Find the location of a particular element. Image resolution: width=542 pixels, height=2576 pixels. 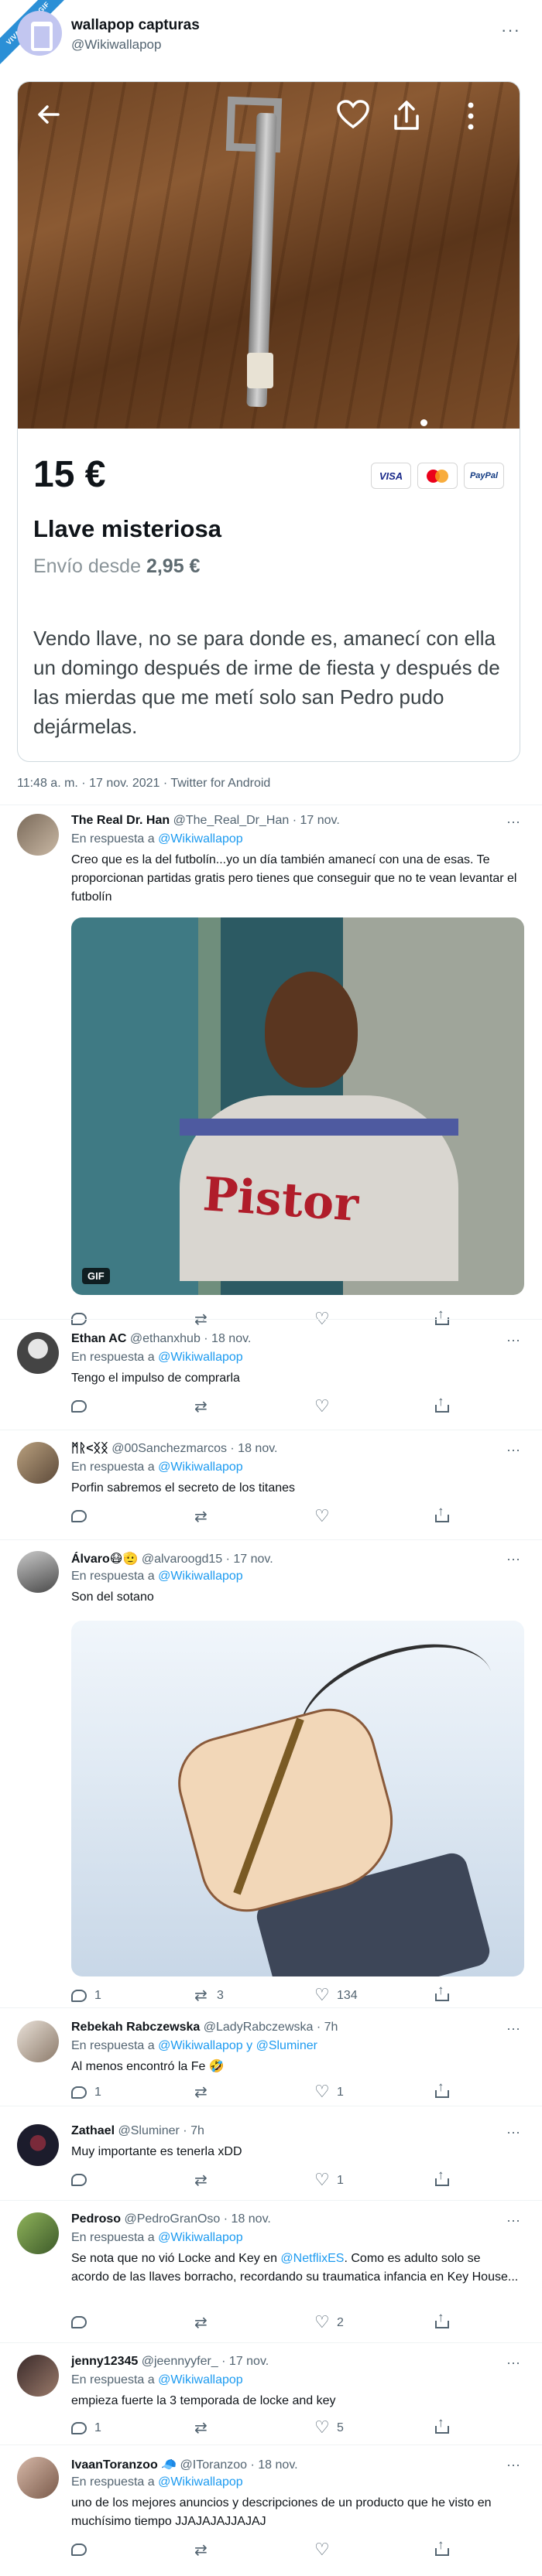

mention-link: @NetflixES is located at coordinates (312, 2258).